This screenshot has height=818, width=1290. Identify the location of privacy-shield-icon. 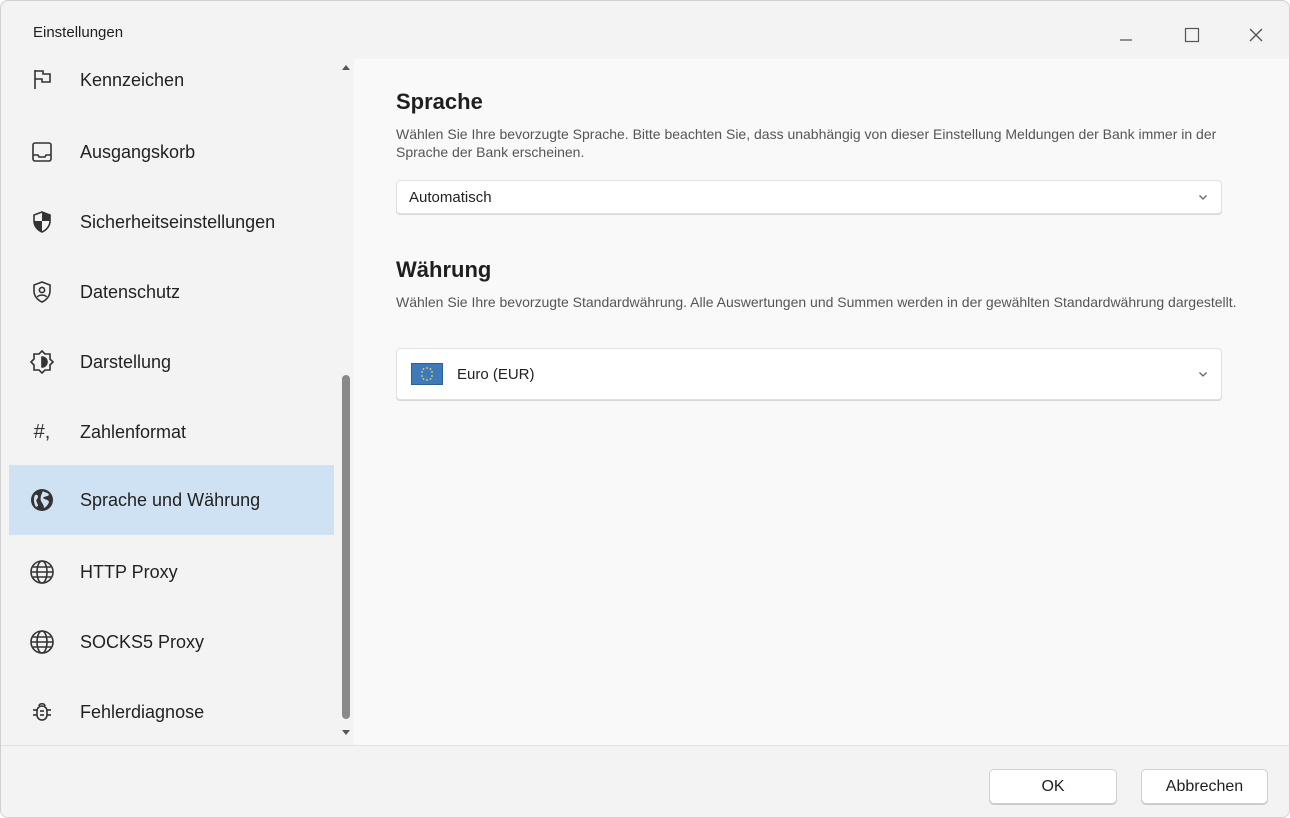
(42, 292).